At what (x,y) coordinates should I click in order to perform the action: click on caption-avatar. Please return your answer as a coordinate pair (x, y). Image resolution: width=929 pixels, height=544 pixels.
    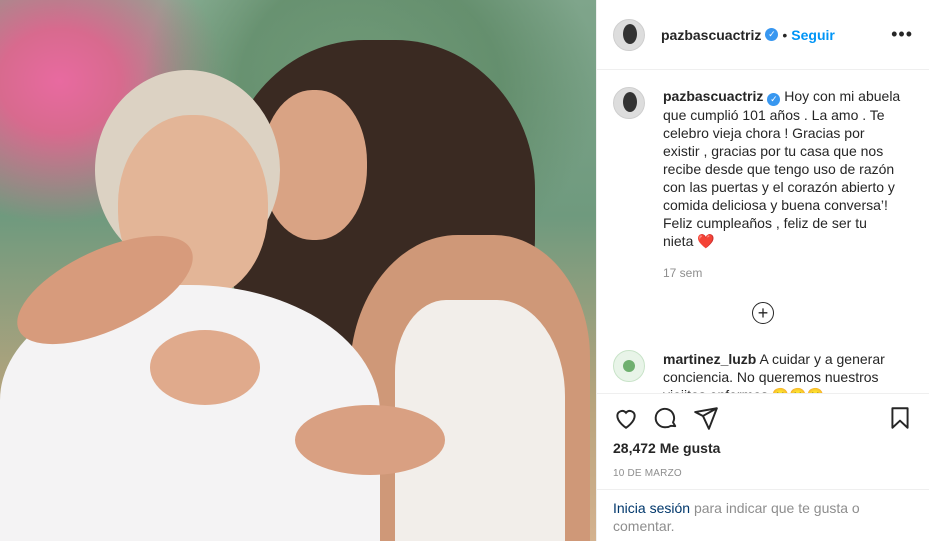
    Looking at the image, I should click on (629, 103).